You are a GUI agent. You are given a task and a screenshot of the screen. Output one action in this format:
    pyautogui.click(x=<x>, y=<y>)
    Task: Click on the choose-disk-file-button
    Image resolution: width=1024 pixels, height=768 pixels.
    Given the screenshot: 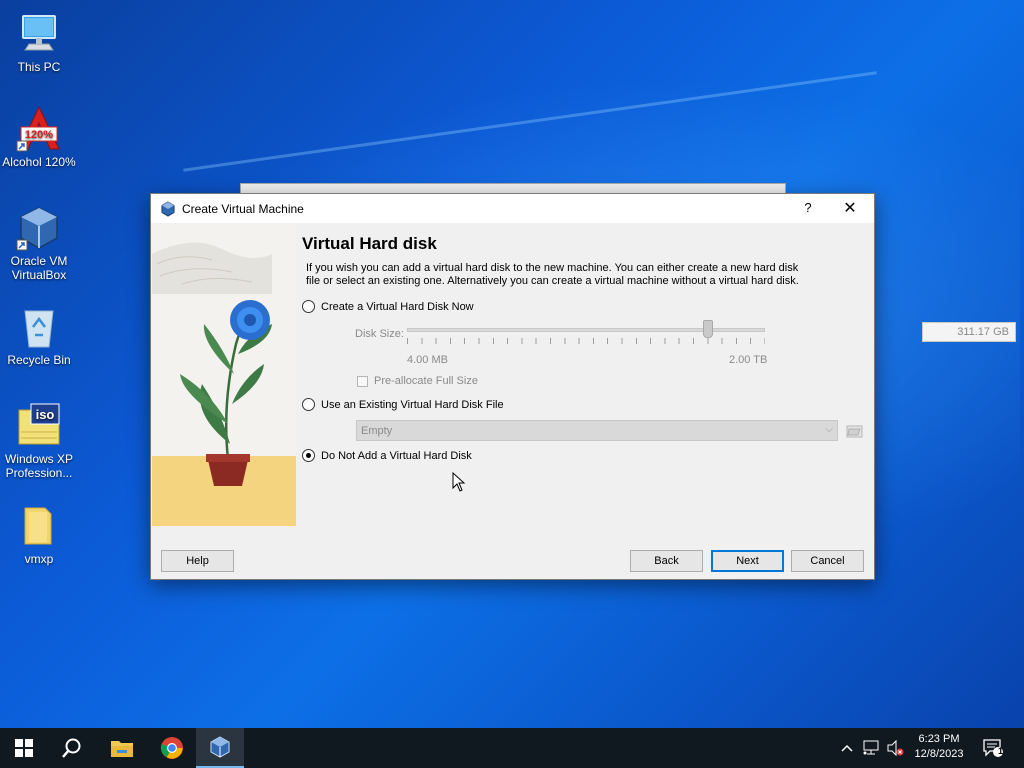 What is the action you would take?
    pyautogui.click(x=854, y=430)
    